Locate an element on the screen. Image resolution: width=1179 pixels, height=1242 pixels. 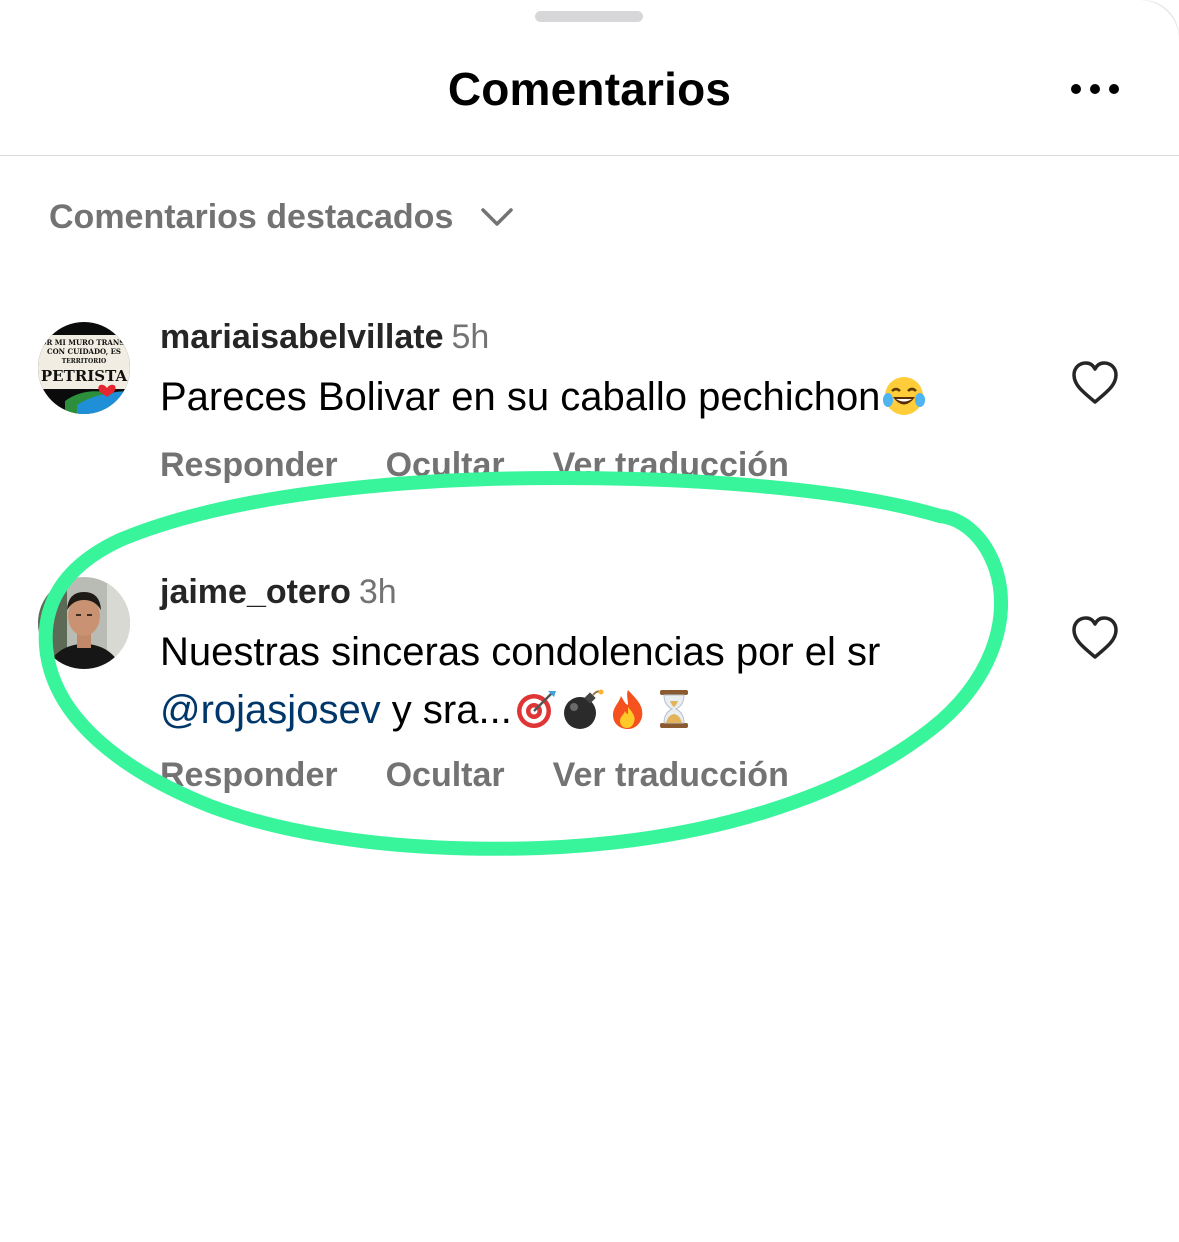
avatar-text-line: OR MI MURO TRANSI is located at coordinates (83, 342).